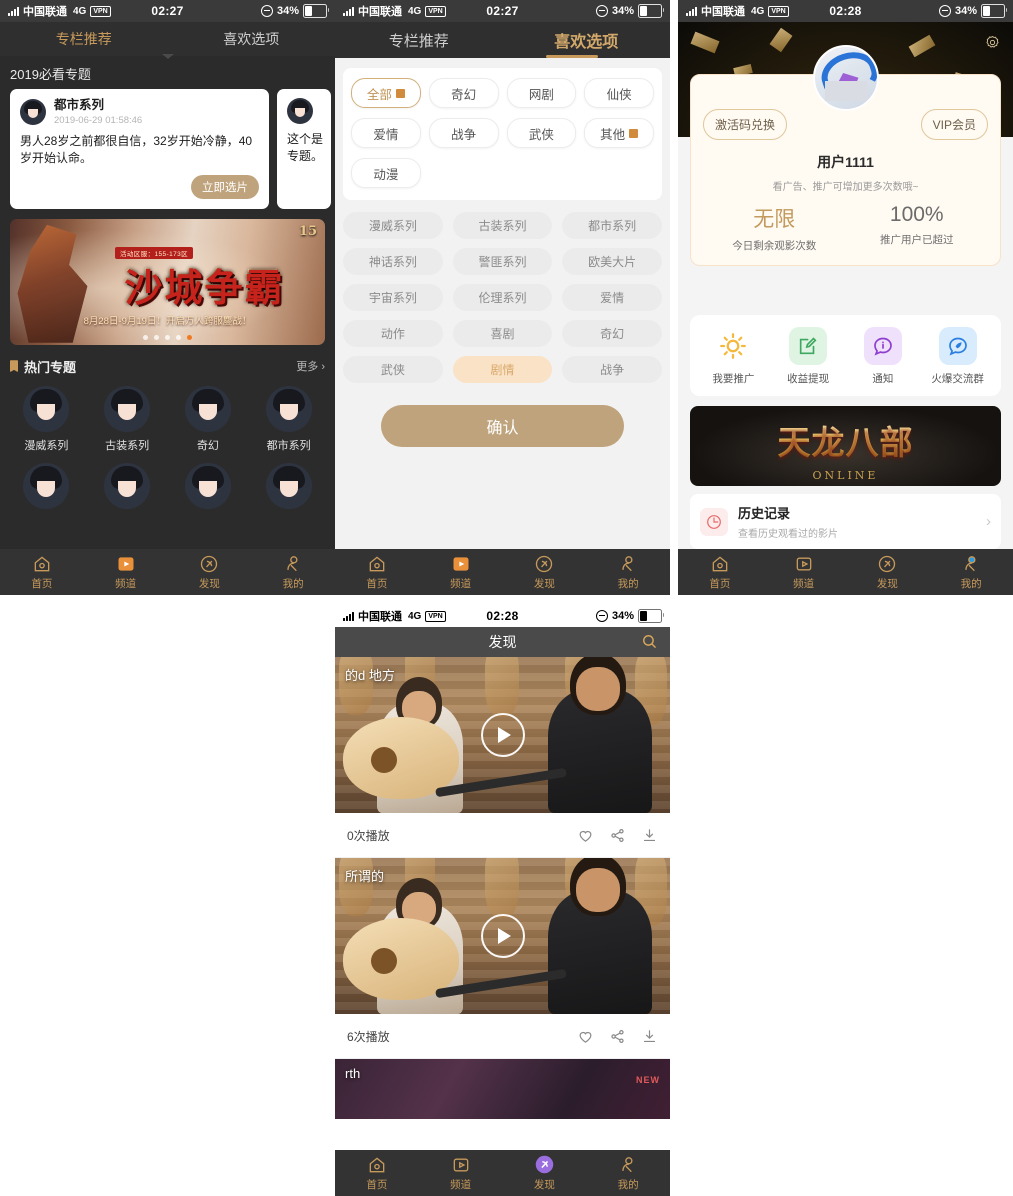 This screenshot has width=1013, height=1196. Describe the element at coordinates (845, 521) in the screenshot. I see `history-row: 历史记录 查看历史观看过的影片 ›` at that location.